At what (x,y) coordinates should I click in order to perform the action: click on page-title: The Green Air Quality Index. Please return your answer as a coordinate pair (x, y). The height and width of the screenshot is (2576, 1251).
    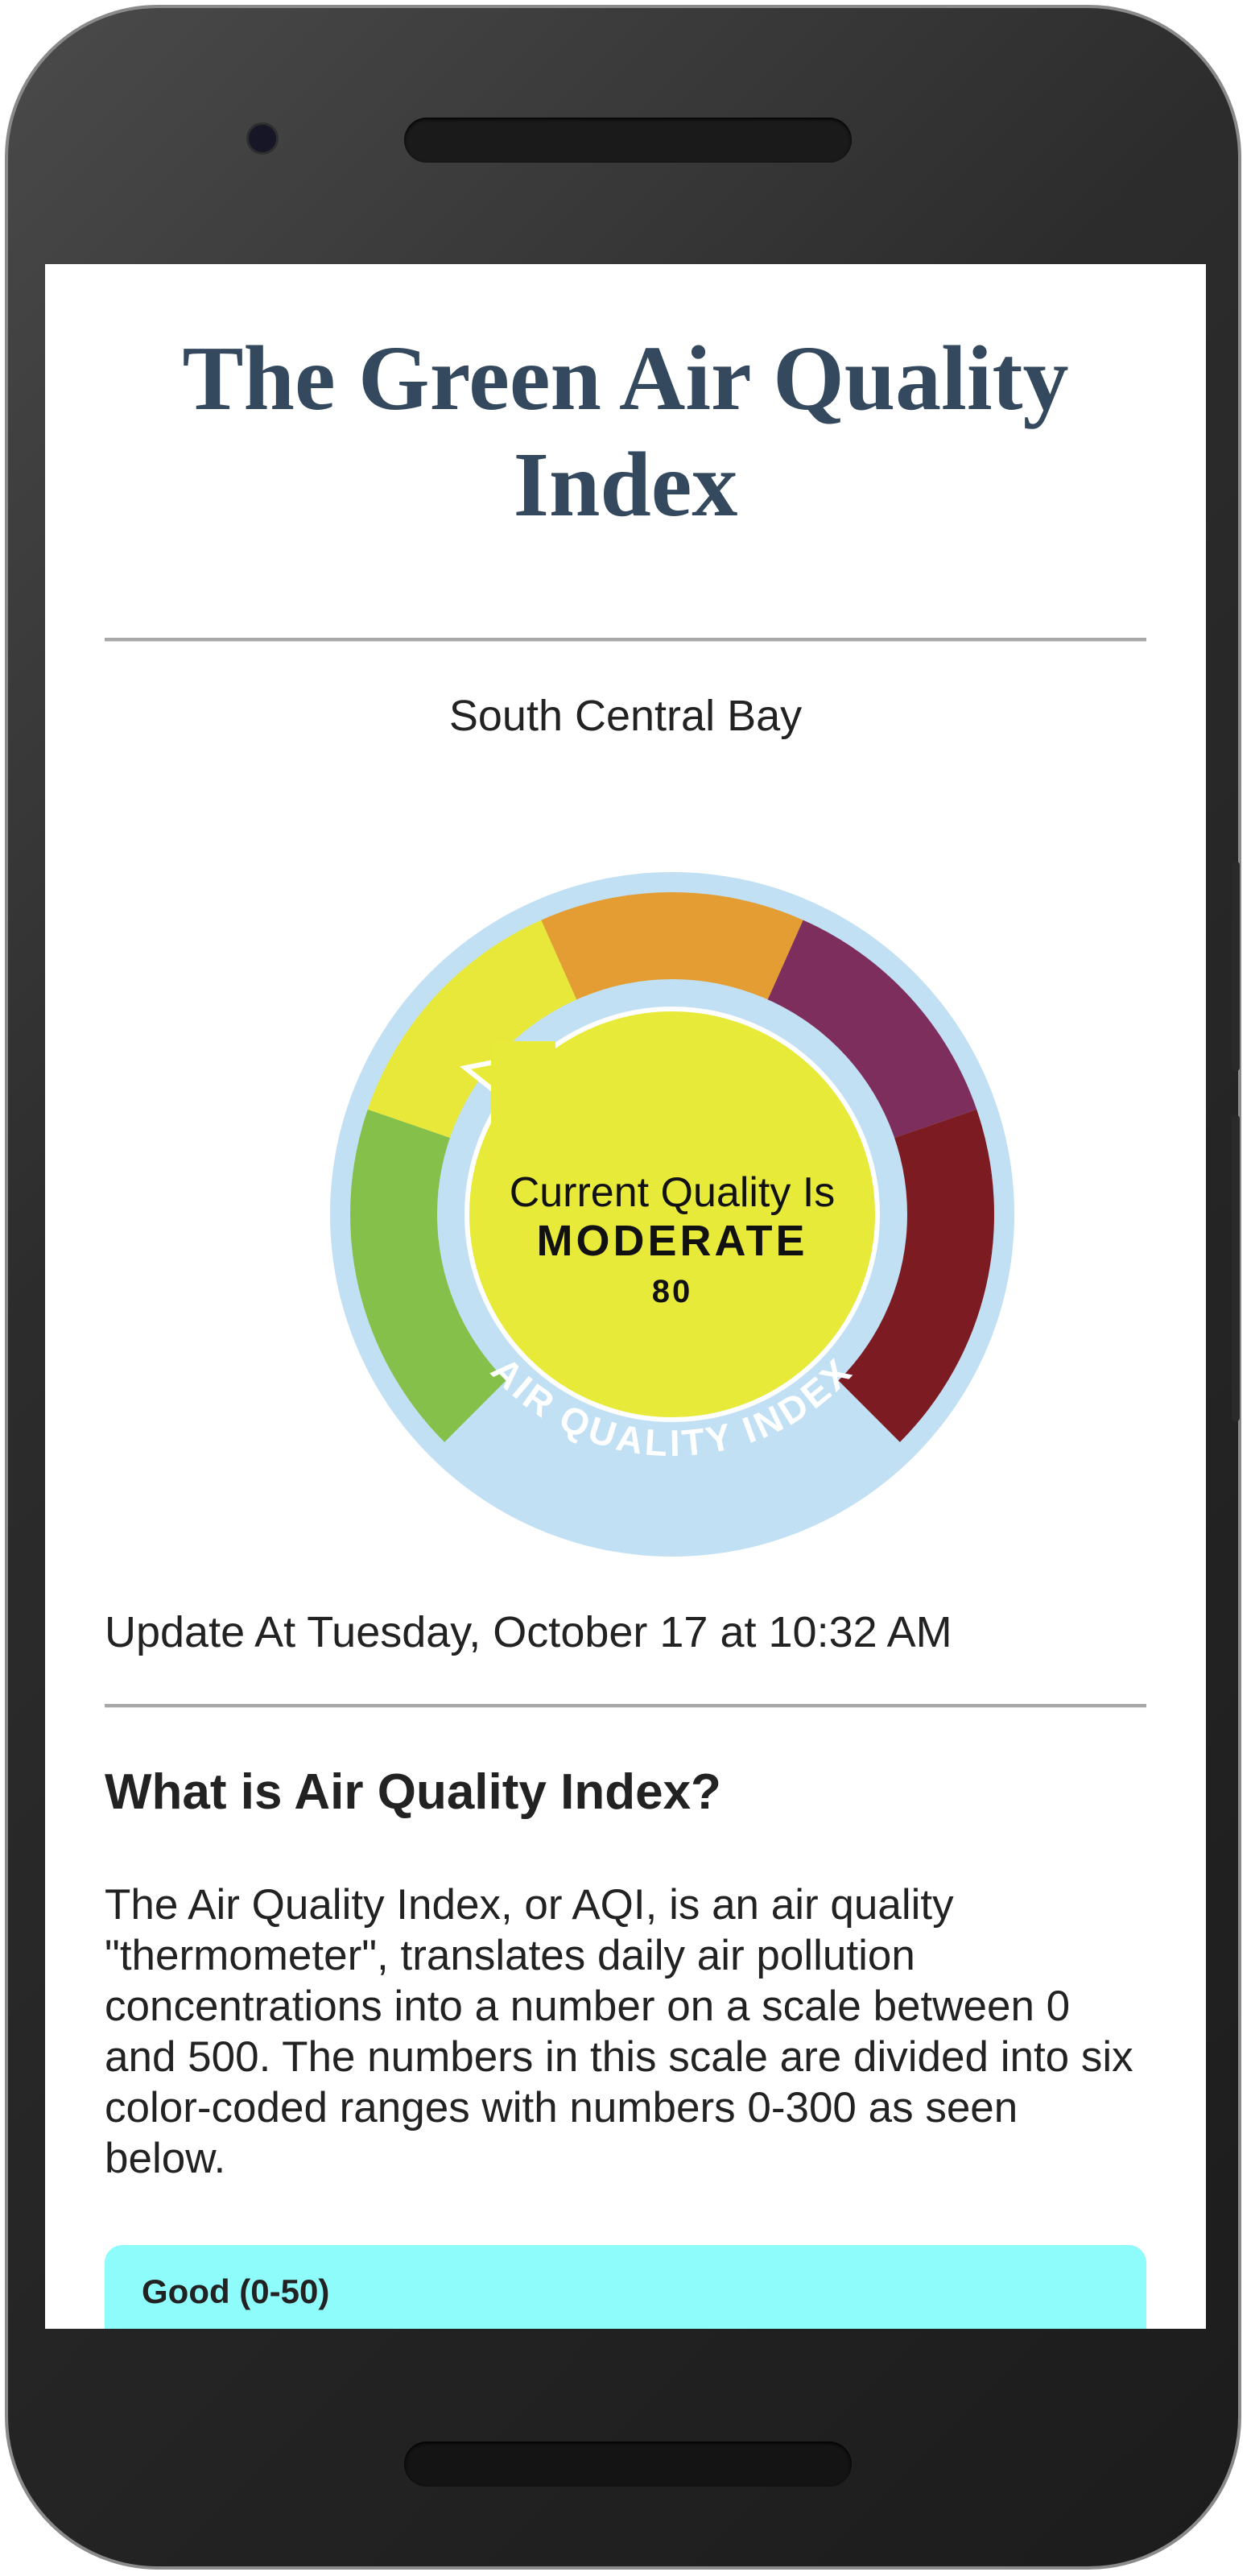
    Looking at the image, I should click on (625, 431).